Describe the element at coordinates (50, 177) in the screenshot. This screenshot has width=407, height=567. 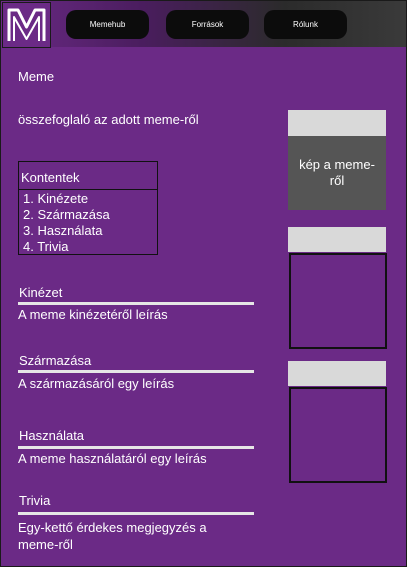
I see `toc-heading: Kontentek` at that location.